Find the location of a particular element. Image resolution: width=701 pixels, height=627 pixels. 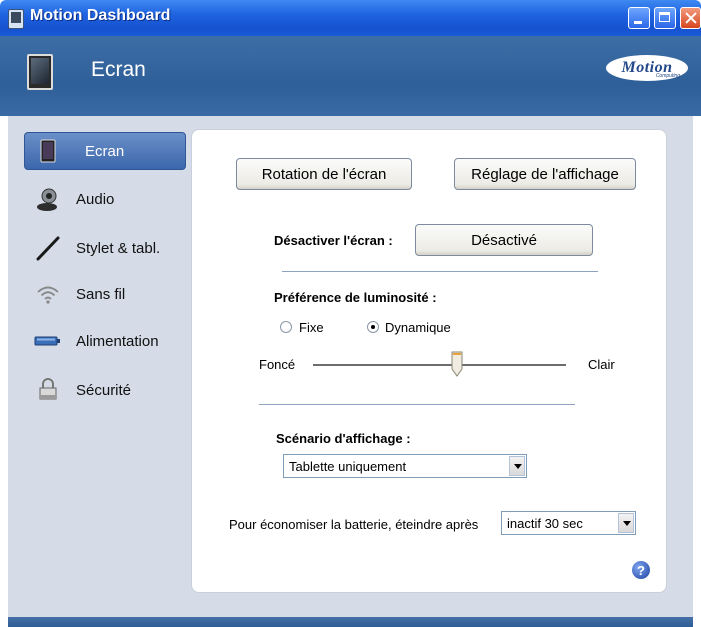

brightness-label: Préférence de luminosité : is located at coordinates (355, 297).